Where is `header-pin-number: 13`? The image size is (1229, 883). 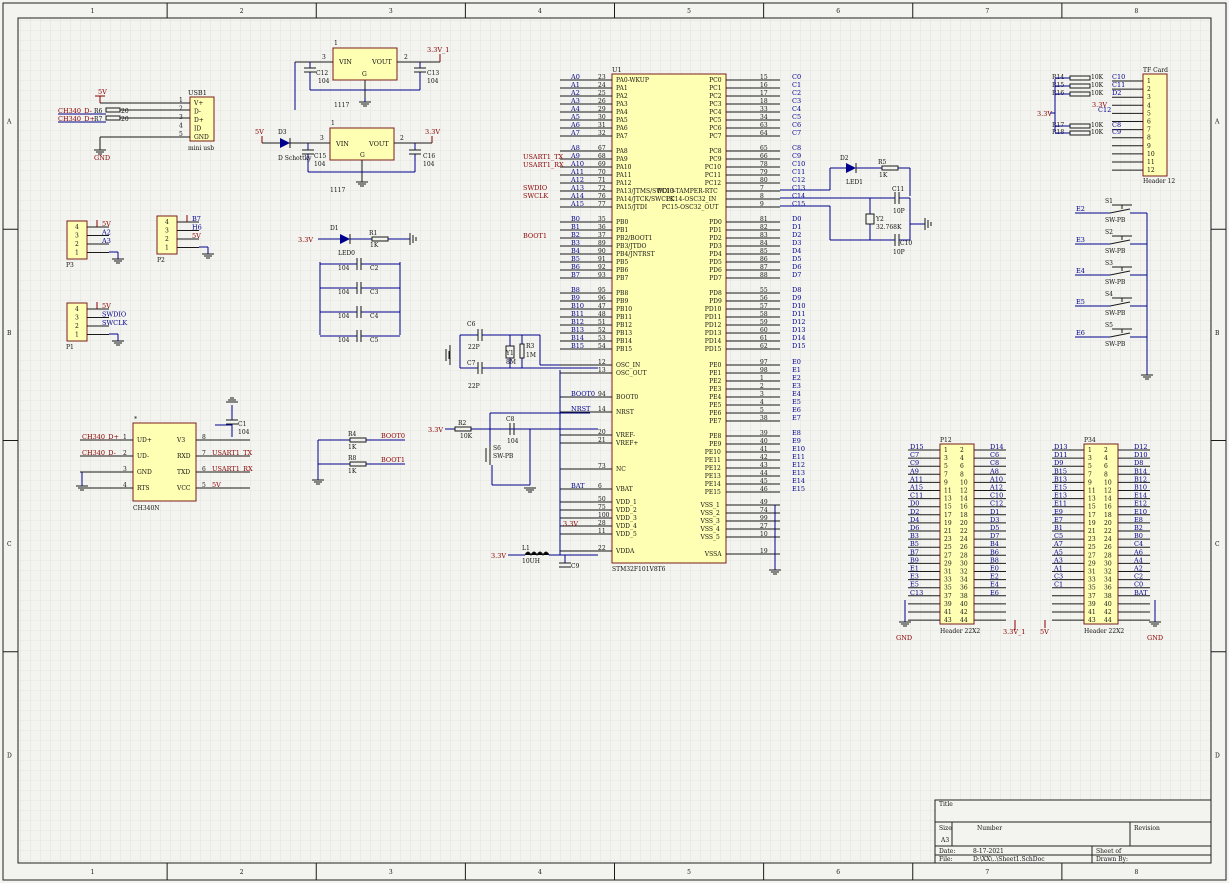
header-pin-number: 13 is located at coordinates (948, 499).